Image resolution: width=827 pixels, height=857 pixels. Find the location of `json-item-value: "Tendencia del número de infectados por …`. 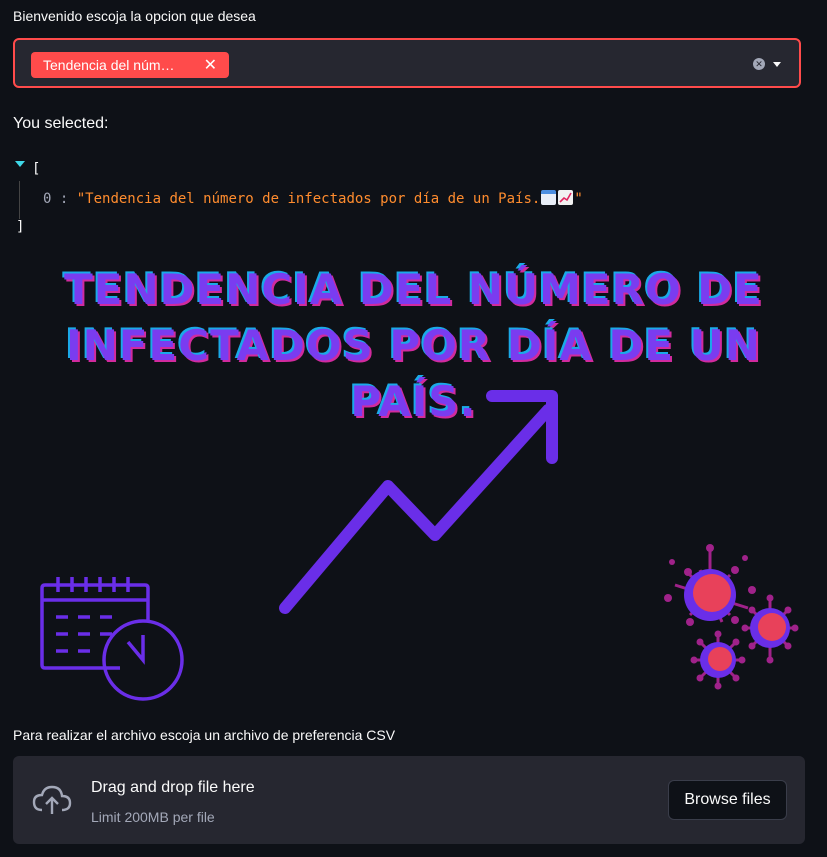

json-item-value: "Tendencia del número de infectados por … is located at coordinates (308, 199).